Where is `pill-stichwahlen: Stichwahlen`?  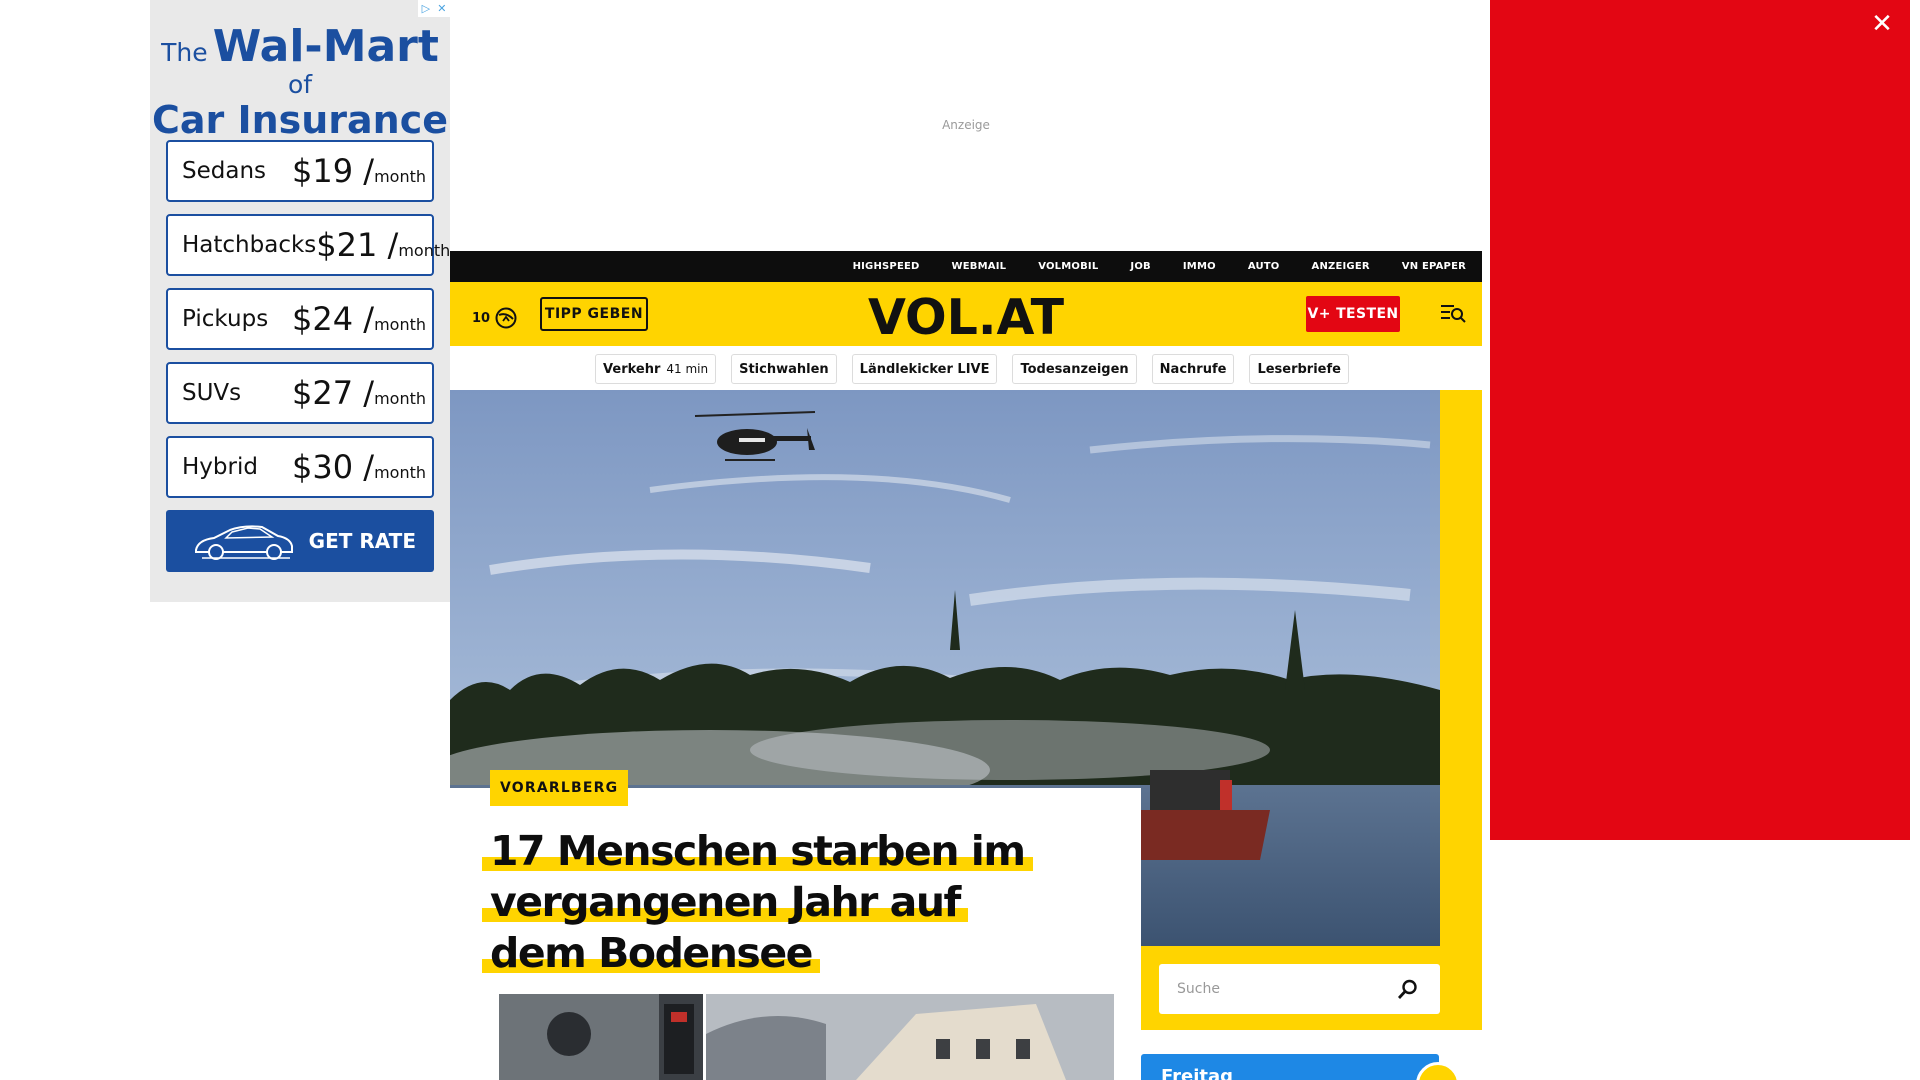
pill-stichwahlen: Stichwahlen is located at coordinates (784, 369).